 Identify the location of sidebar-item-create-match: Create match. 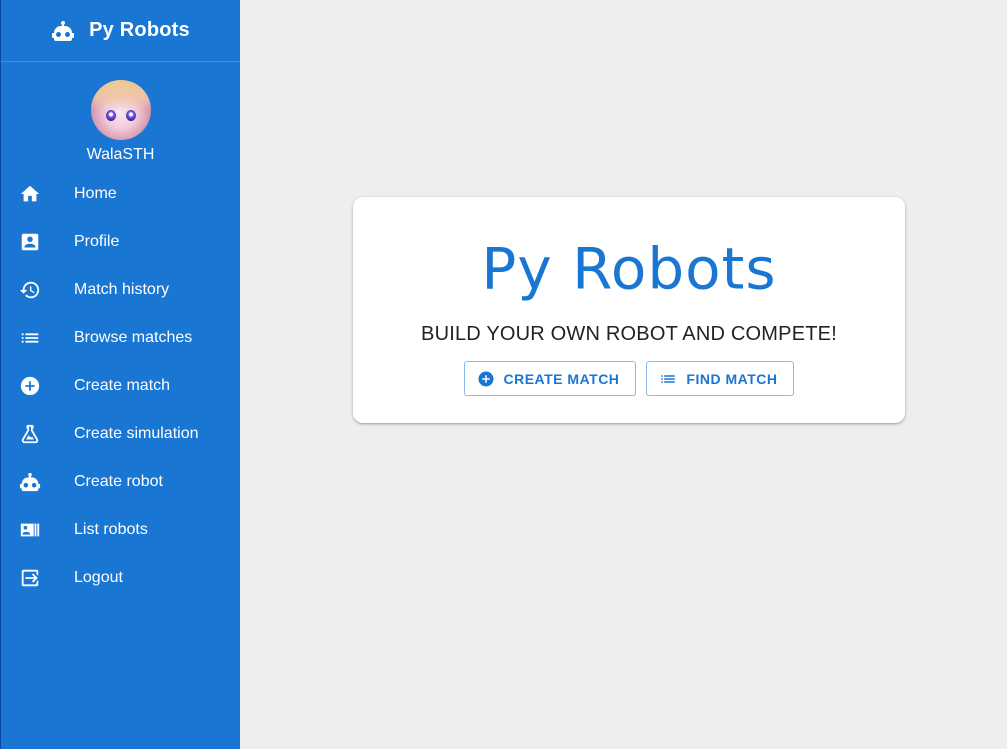
(120, 386).